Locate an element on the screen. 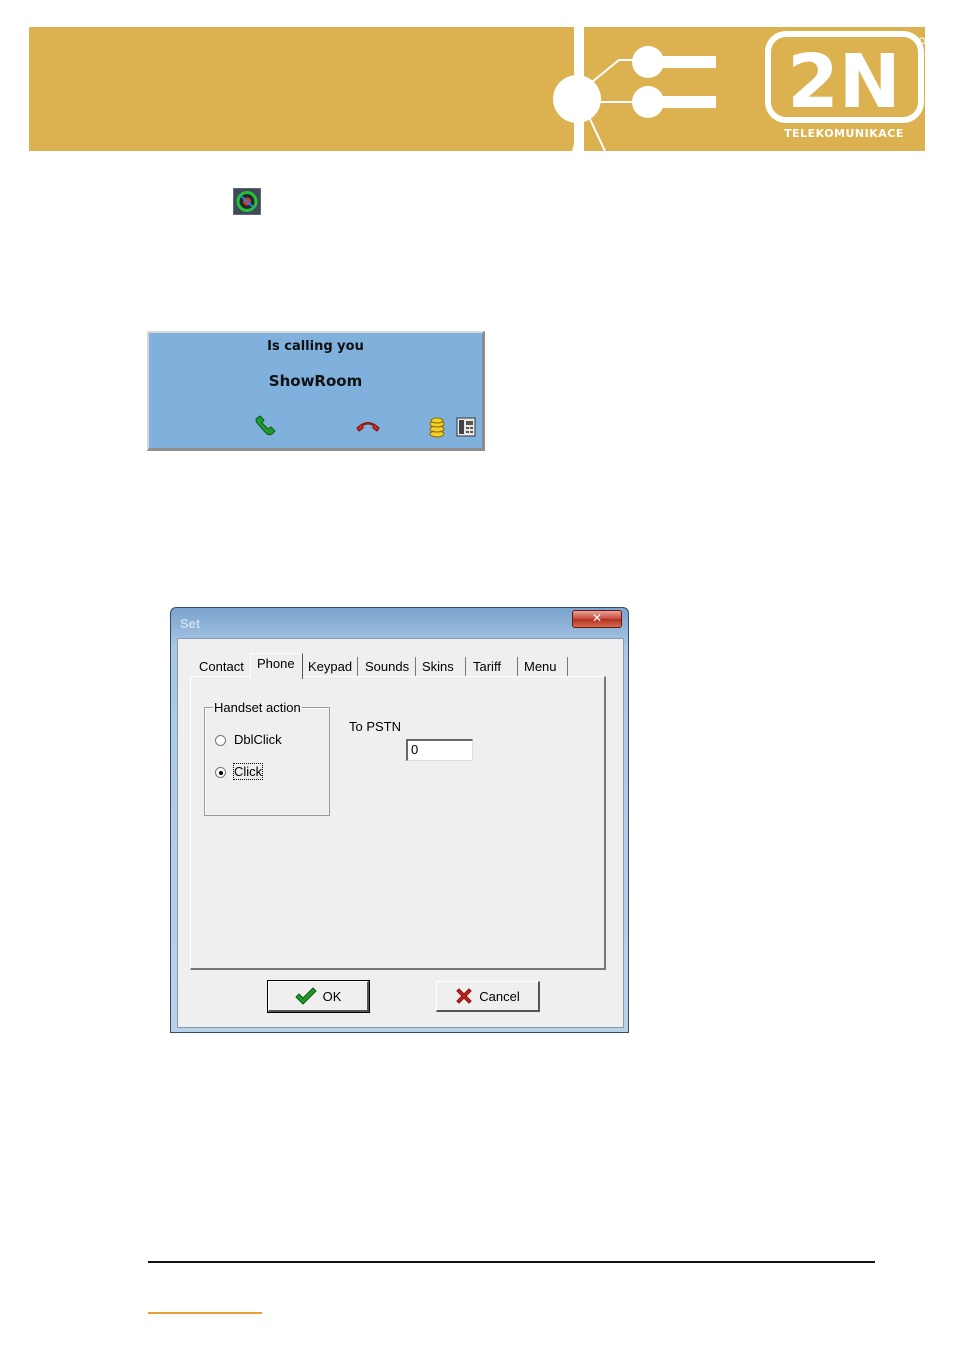  handset-action-group: Handset action DblClick Click is located at coordinates (267, 758).